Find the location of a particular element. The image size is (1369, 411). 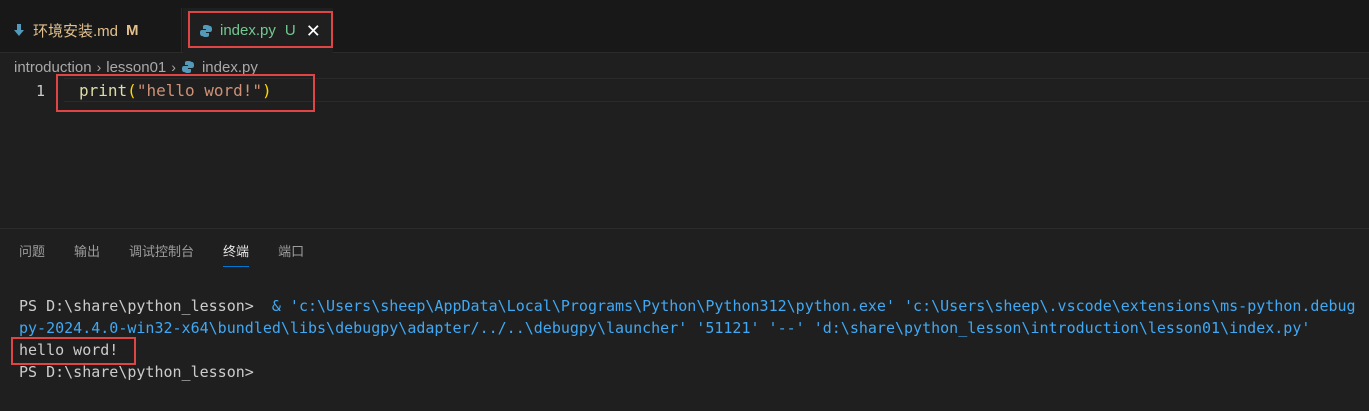

highlight-box-code is located at coordinates (185, 93).